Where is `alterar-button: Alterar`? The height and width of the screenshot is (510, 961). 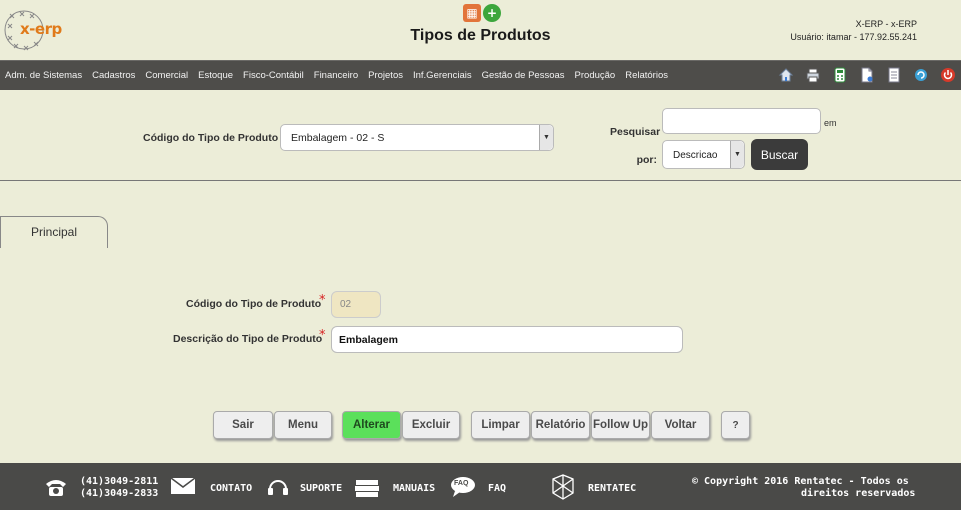
alterar-button: Alterar is located at coordinates (371, 425).